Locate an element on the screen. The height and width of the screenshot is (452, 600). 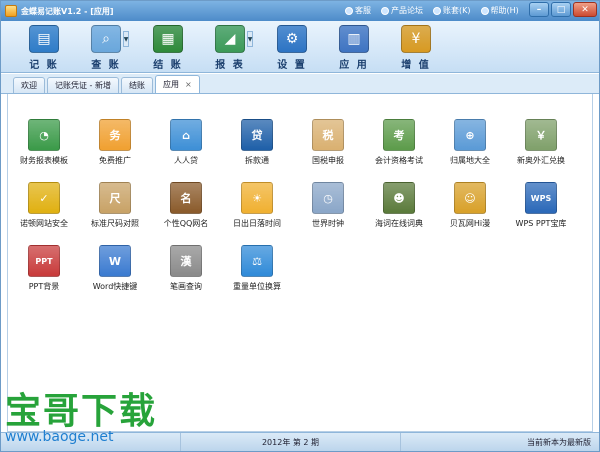
chart-icon: ◢ is located at coordinates (230, 39).